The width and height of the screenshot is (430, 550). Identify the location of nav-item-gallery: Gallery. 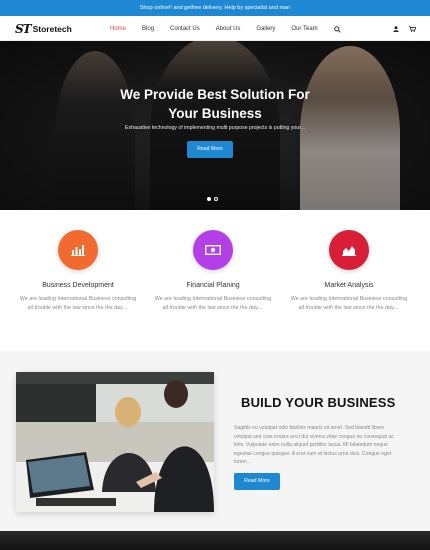
(265, 29).